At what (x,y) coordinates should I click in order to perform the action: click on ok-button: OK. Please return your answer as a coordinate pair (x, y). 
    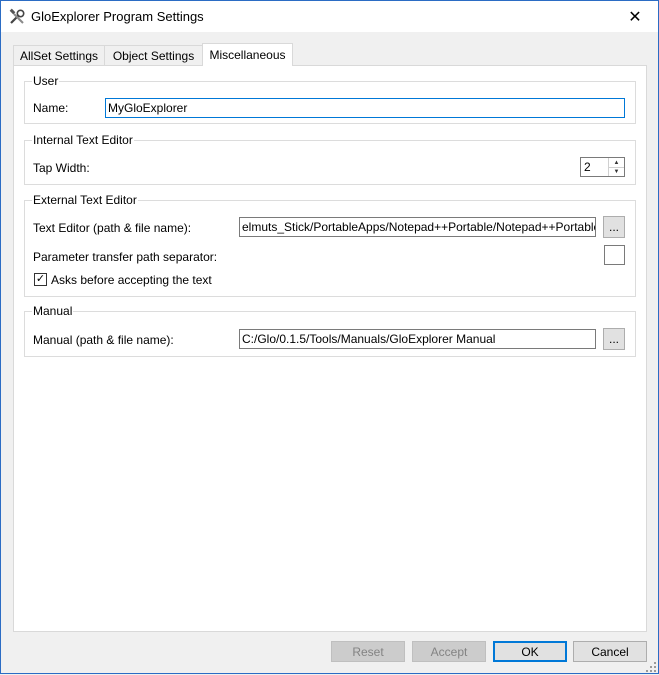
    Looking at the image, I should click on (530, 651).